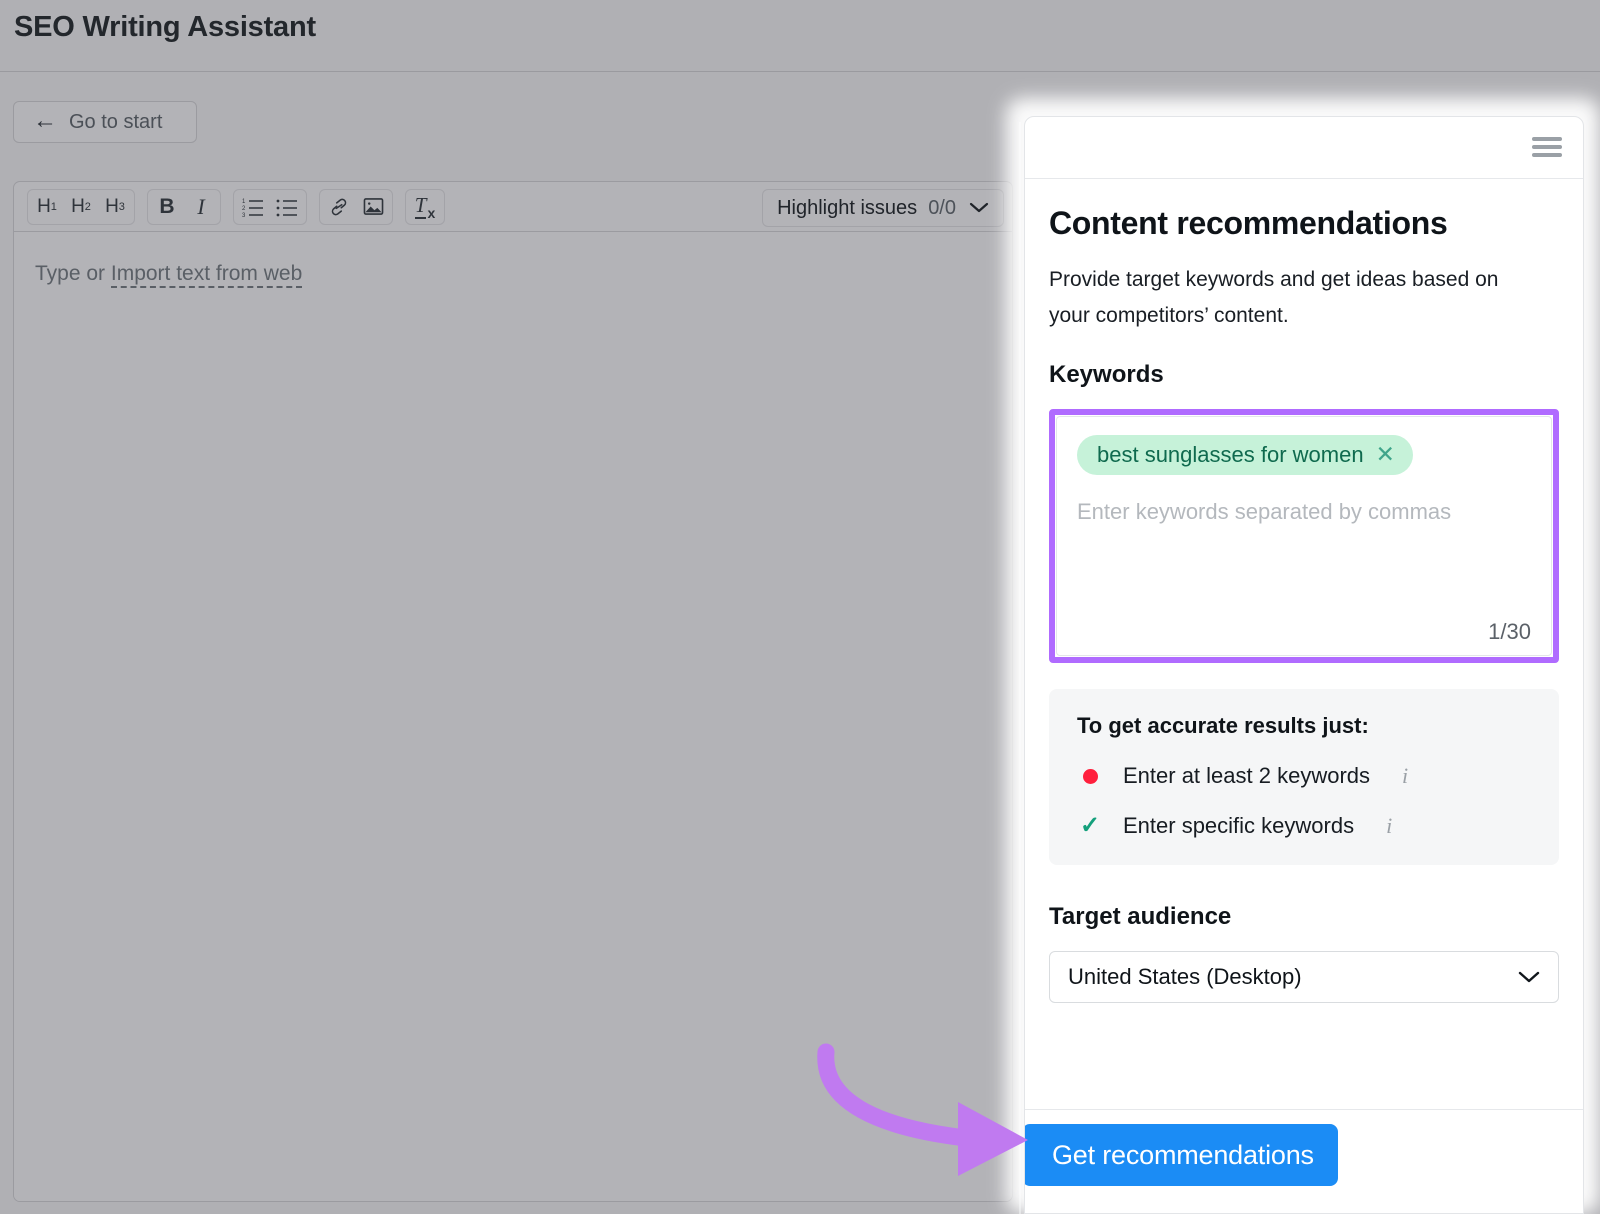  I want to click on keywords-heading: Keywords, so click(1106, 374).